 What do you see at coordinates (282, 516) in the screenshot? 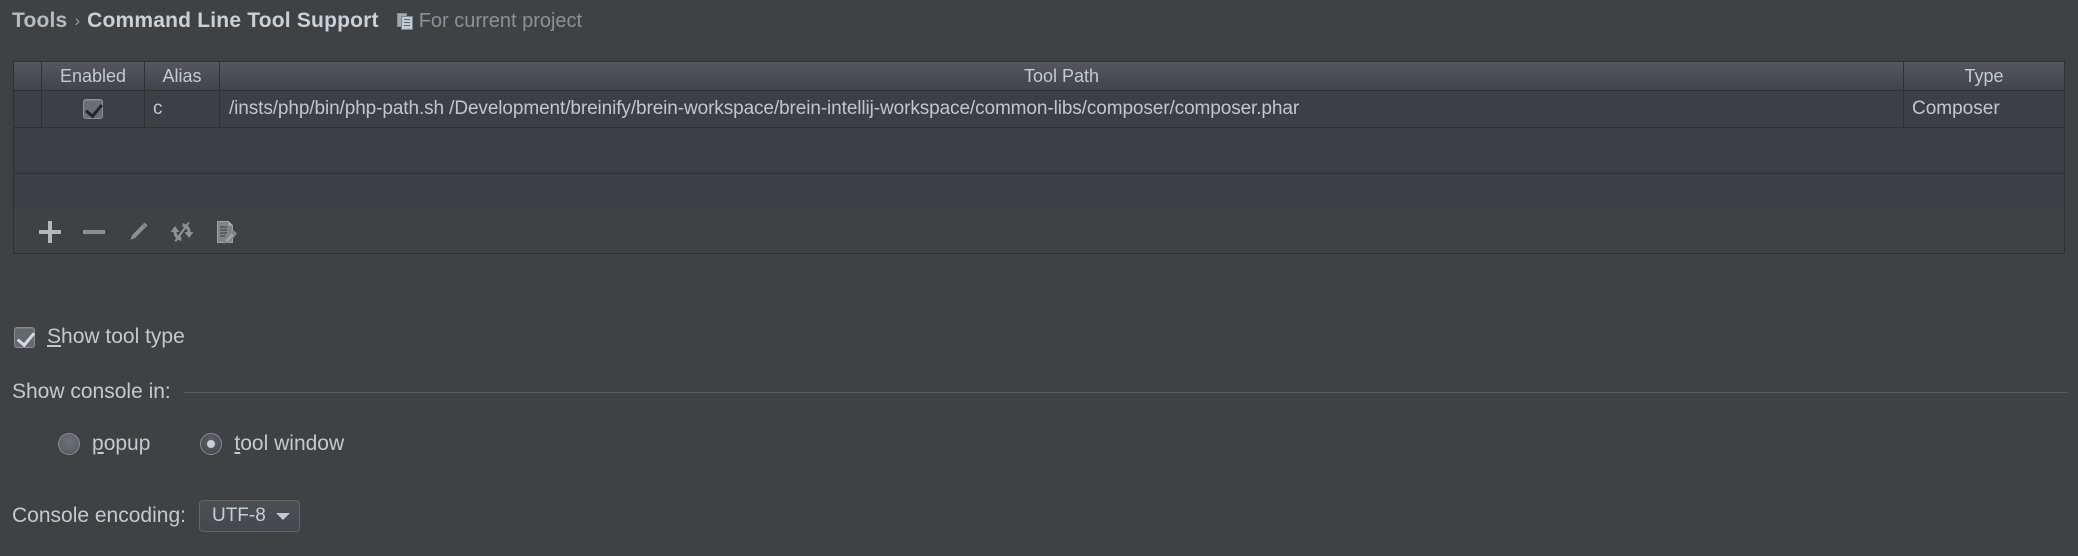
I see `chevron-down-icon` at bounding box center [282, 516].